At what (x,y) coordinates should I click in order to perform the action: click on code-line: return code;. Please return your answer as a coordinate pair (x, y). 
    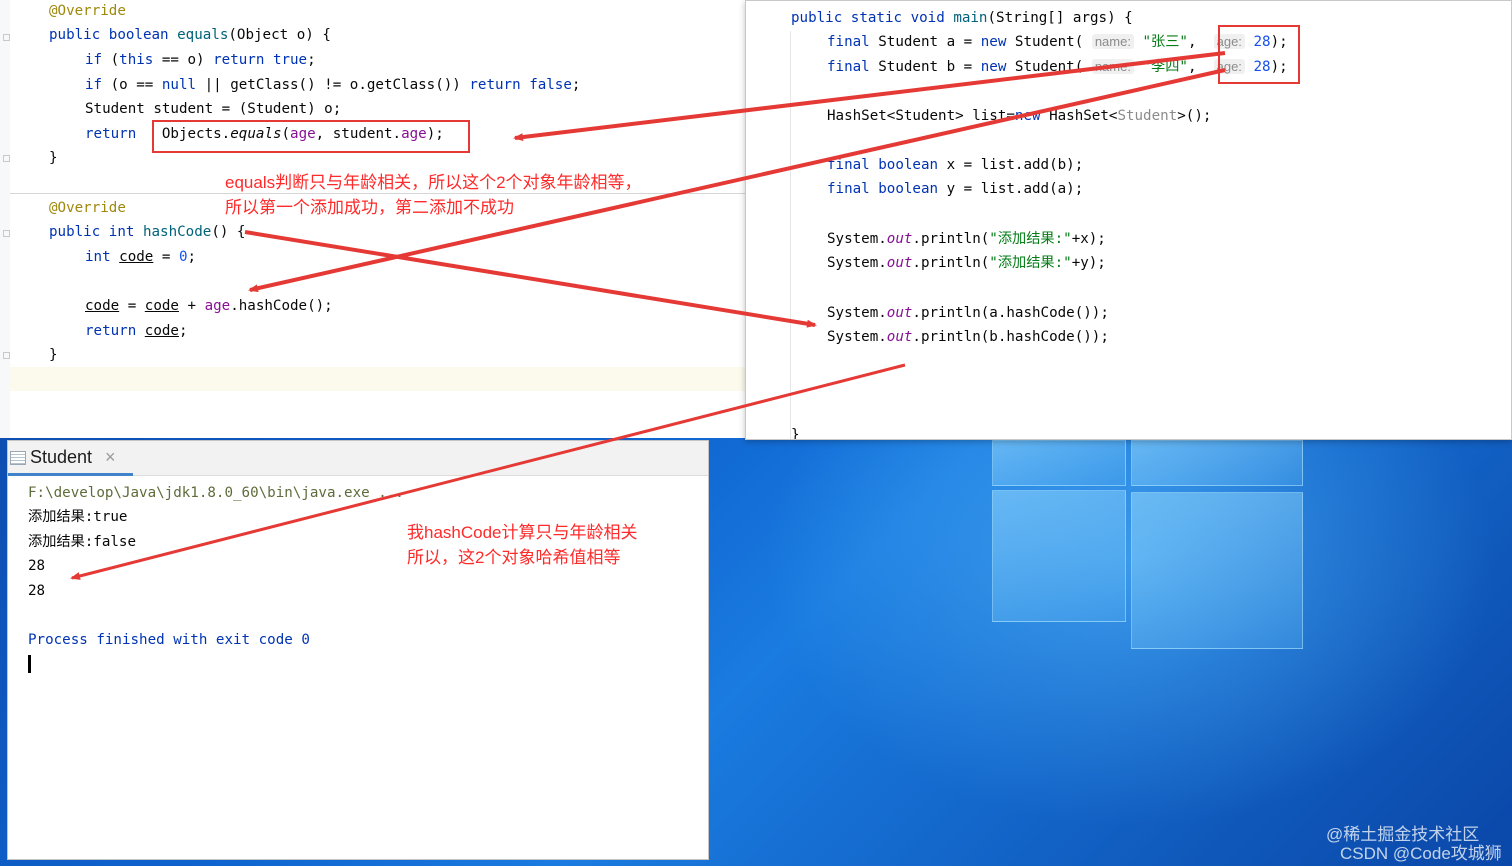
    Looking at the image, I should click on (136, 331).